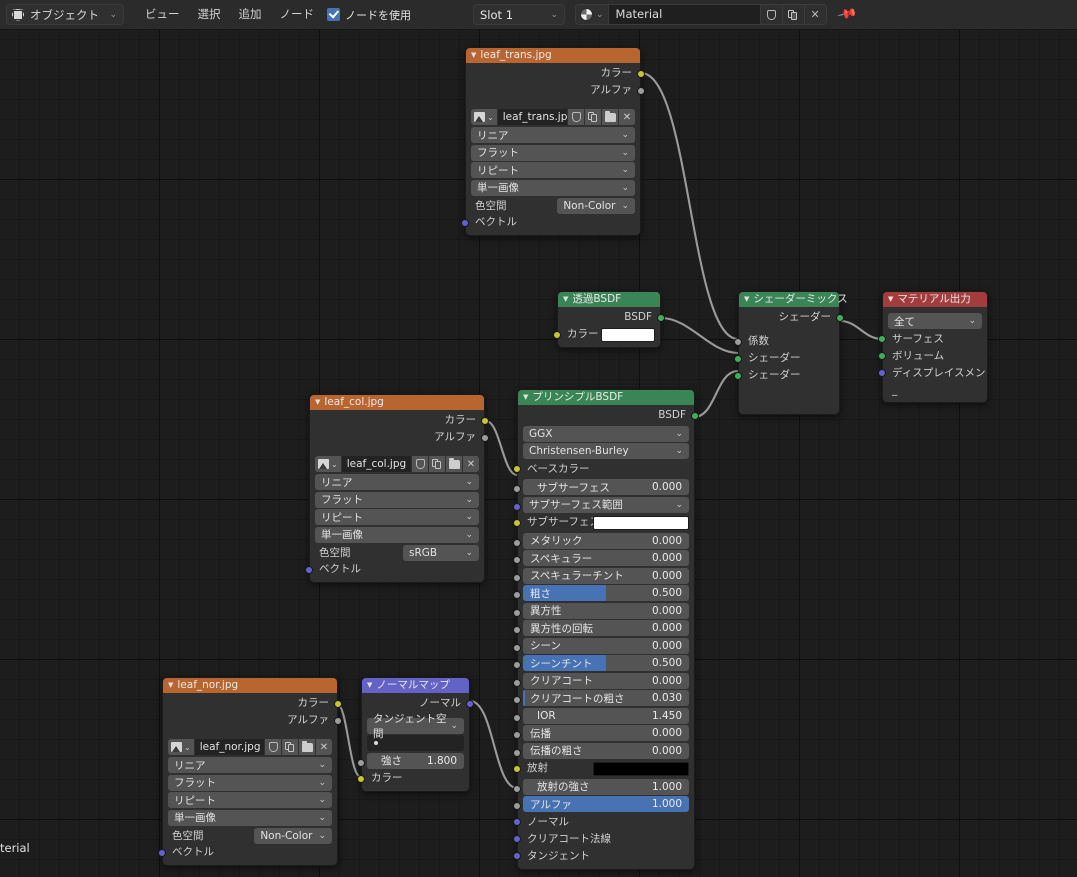  Describe the element at coordinates (606, 663) in the screenshot. I see `field-sheen-tint: シーンチント 0.500` at that location.